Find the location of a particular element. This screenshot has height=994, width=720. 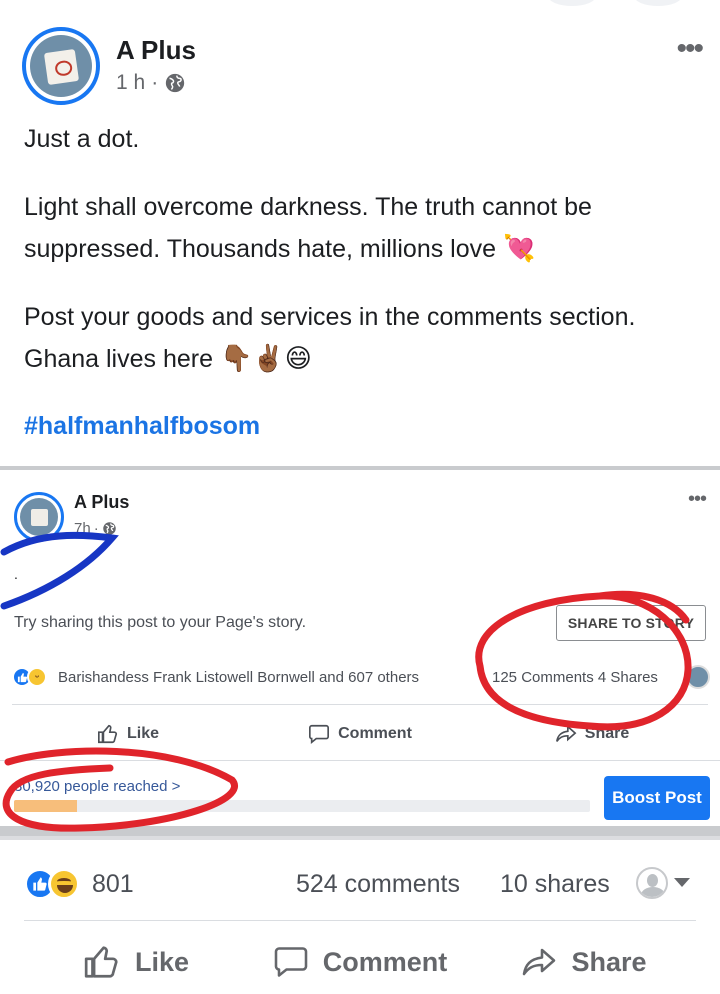

boost-post-button: Boost Post is located at coordinates (657, 798).